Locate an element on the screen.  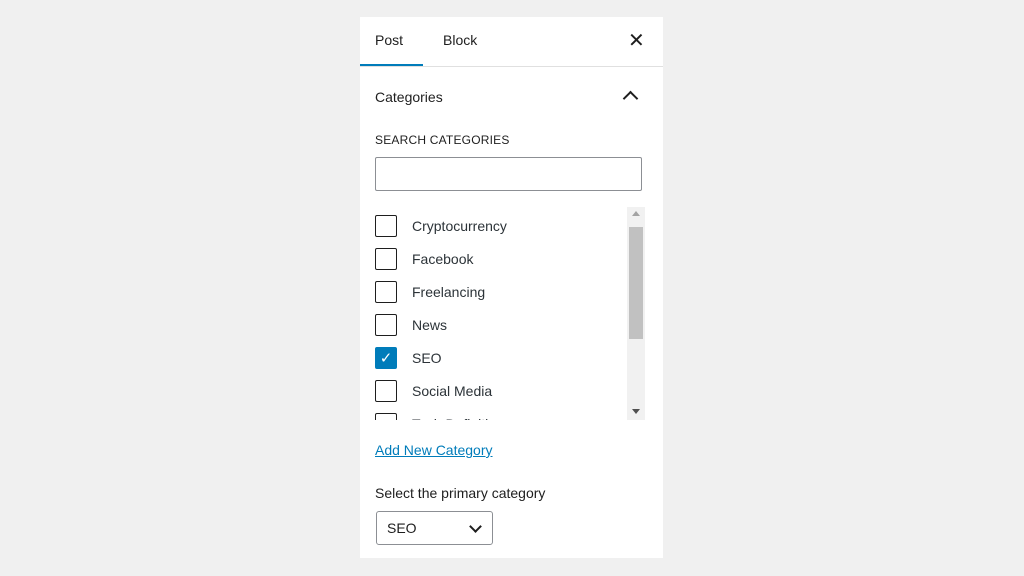
category-label: News is located at coordinates (430, 325).